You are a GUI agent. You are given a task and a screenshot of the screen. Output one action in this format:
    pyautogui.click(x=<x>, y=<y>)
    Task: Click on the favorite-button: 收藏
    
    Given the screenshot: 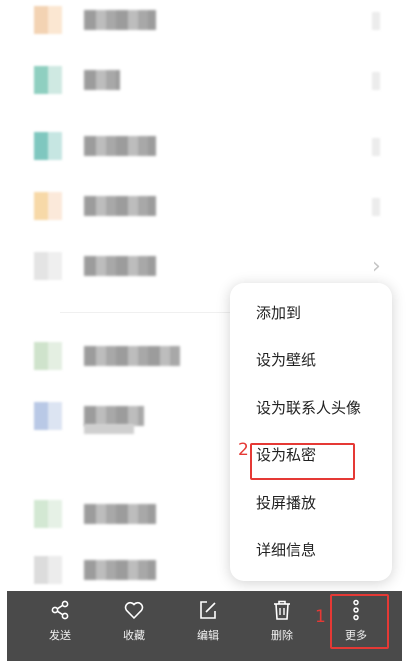 What is the action you would take?
    pyautogui.click(x=134, y=621)
    